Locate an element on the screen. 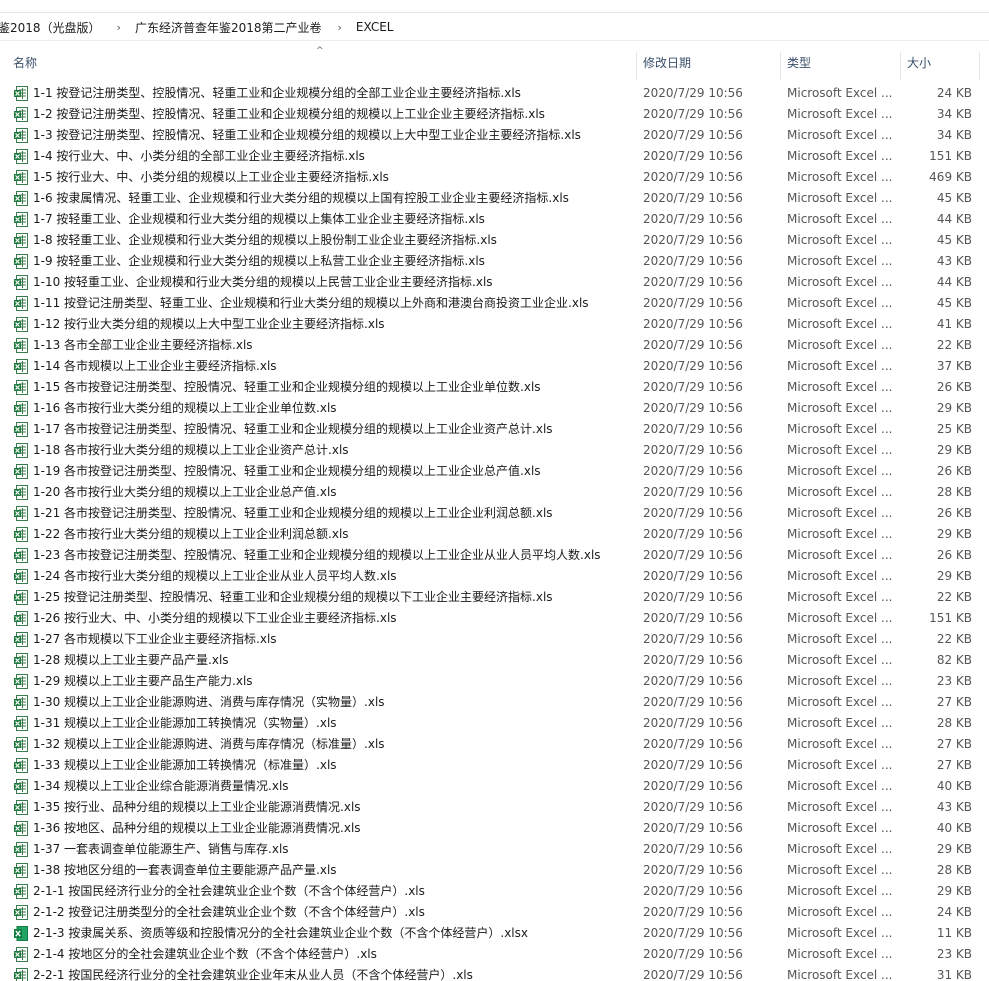 The height and width of the screenshot is (981, 989). file-name: 1-5 按行业大、中、小类分组的规模以上工业企业主要经济指标.xls is located at coordinates (211, 177).